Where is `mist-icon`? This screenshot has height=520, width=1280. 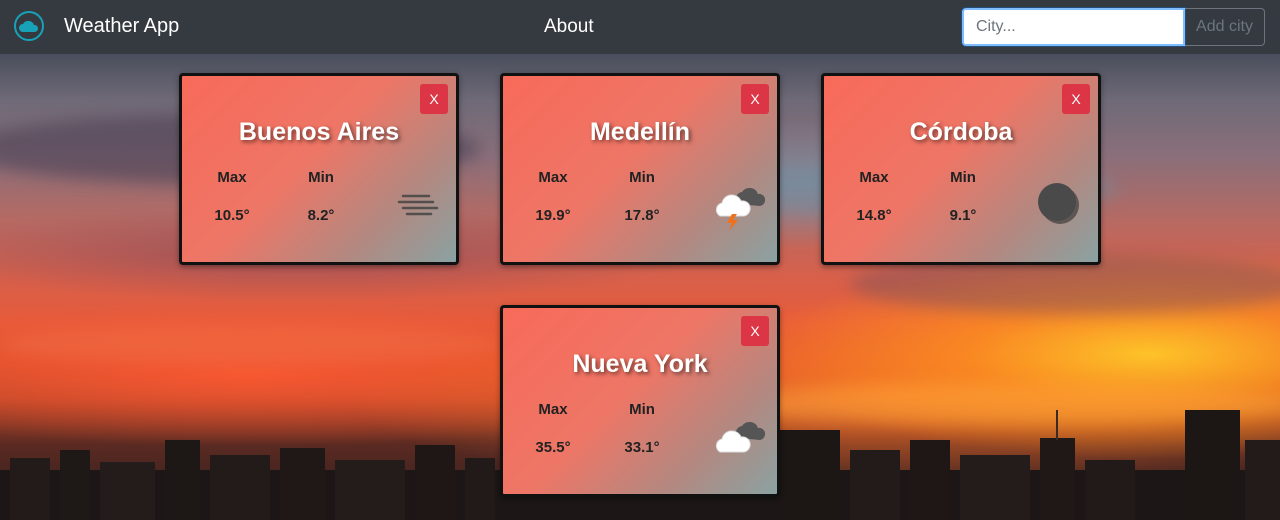
mist-icon is located at coordinates (418, 205).